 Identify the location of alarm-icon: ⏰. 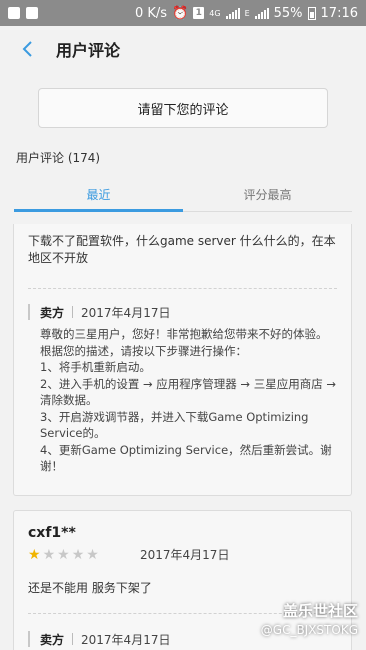
(180, 13).